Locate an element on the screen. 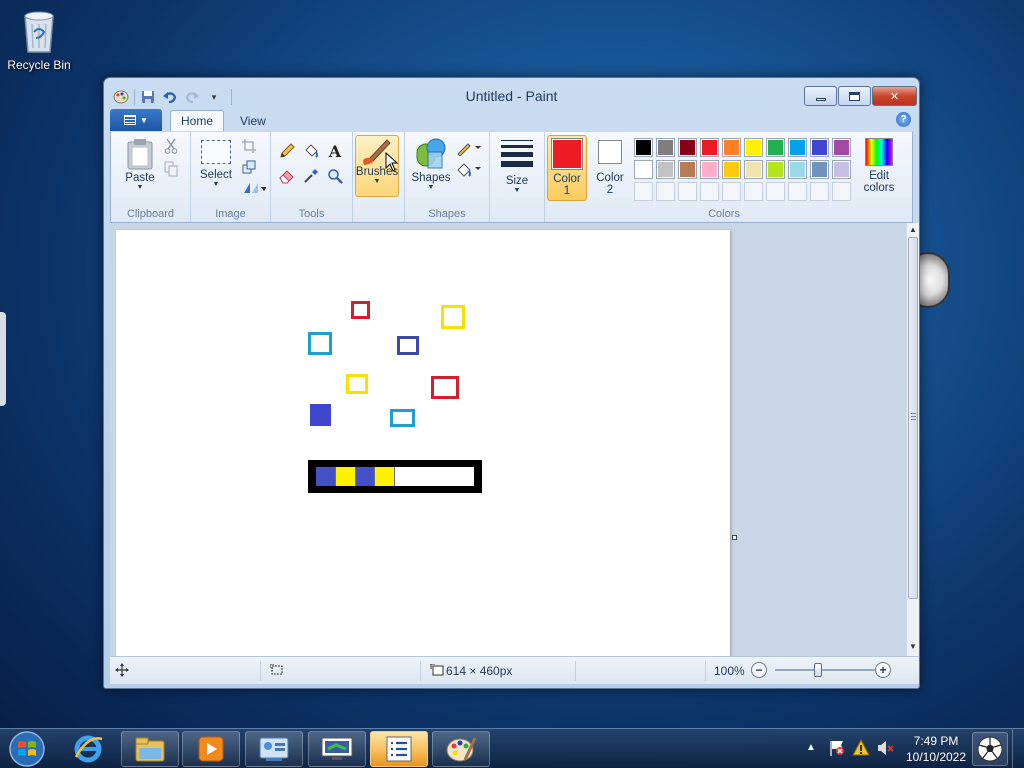 This screenshot has height=768, width=1024. help-icon: ? is located at coordinates (903, 119).